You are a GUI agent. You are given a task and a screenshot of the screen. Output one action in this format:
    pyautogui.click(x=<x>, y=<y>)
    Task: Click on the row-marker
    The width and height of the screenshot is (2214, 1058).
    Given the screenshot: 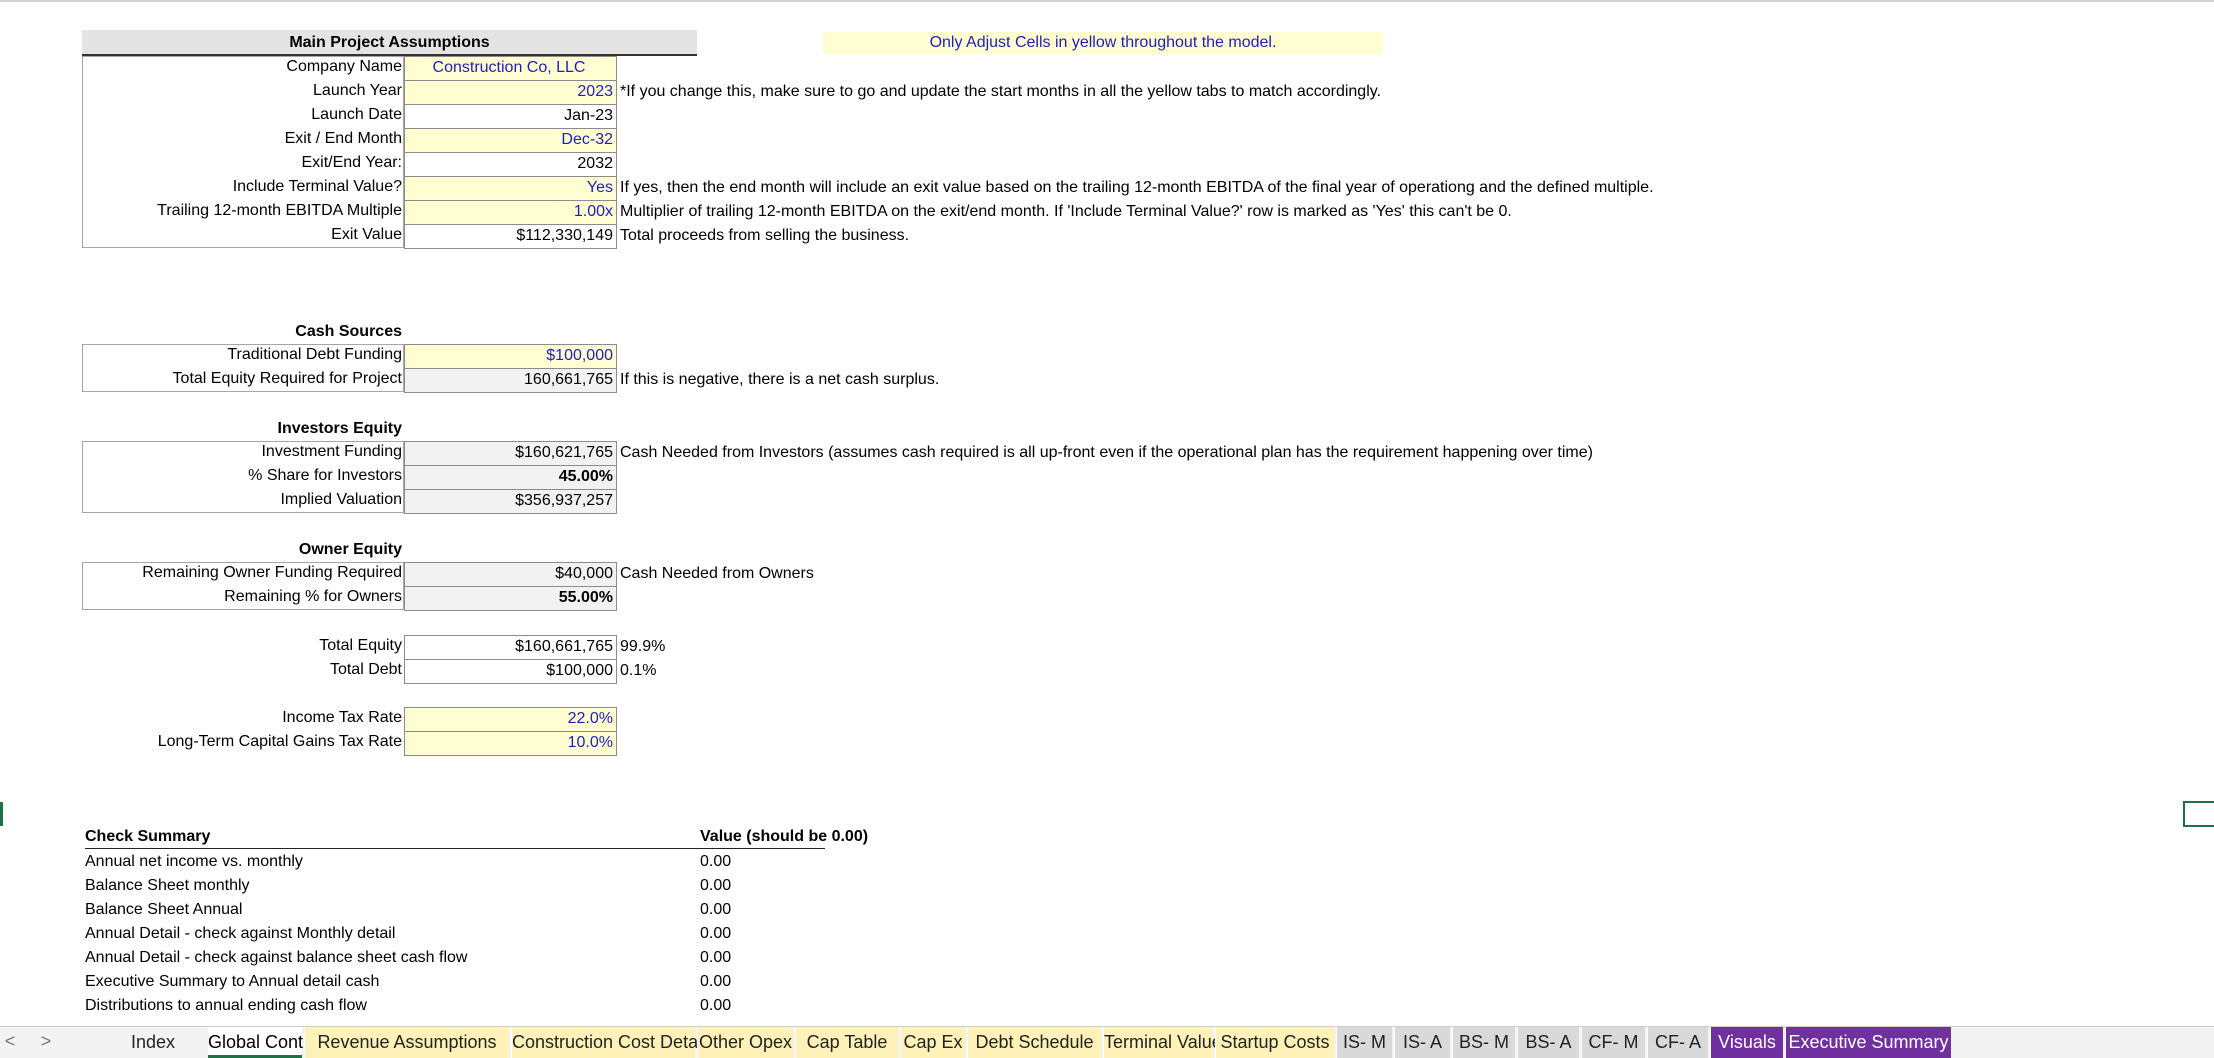 What is the action you would take?
    pyautogui.click(x=1, y=814)
    